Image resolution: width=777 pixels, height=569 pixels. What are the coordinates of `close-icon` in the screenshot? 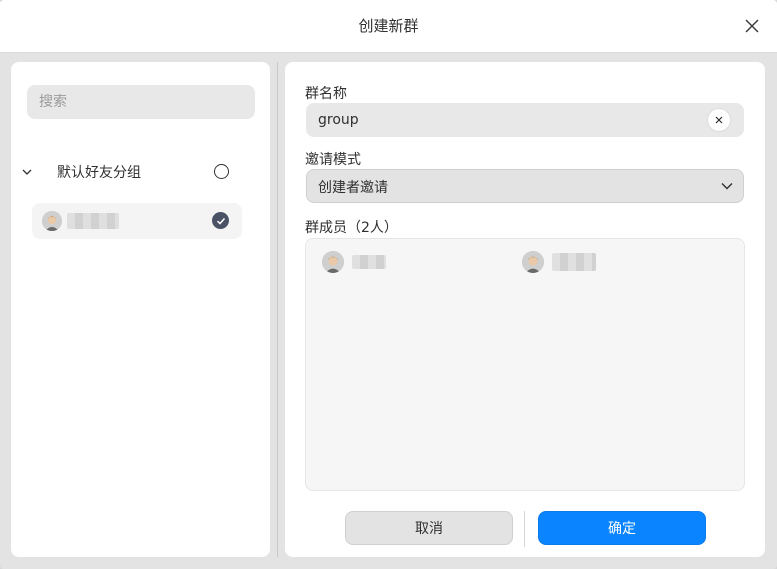 It's located at (752, 26).